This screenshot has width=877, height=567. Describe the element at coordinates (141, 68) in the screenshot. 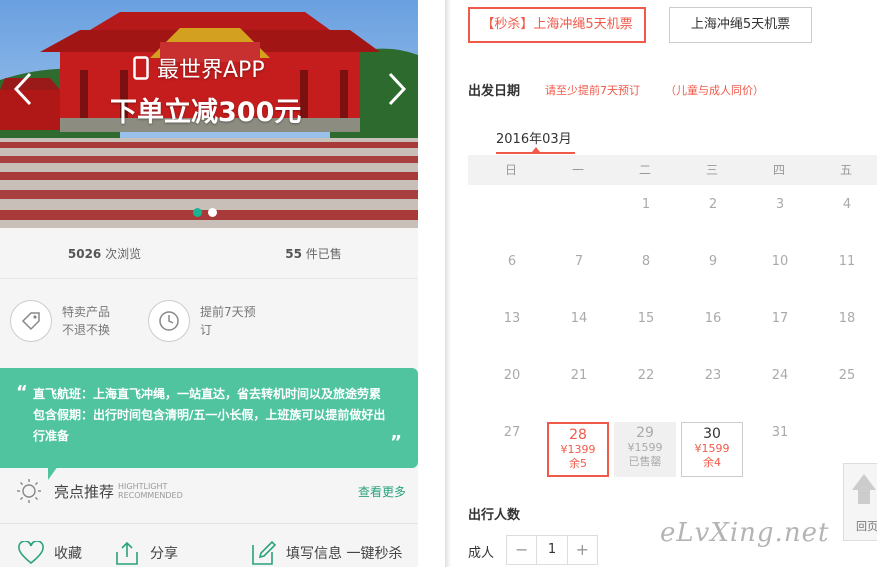

I see `phone-icon` at that location.